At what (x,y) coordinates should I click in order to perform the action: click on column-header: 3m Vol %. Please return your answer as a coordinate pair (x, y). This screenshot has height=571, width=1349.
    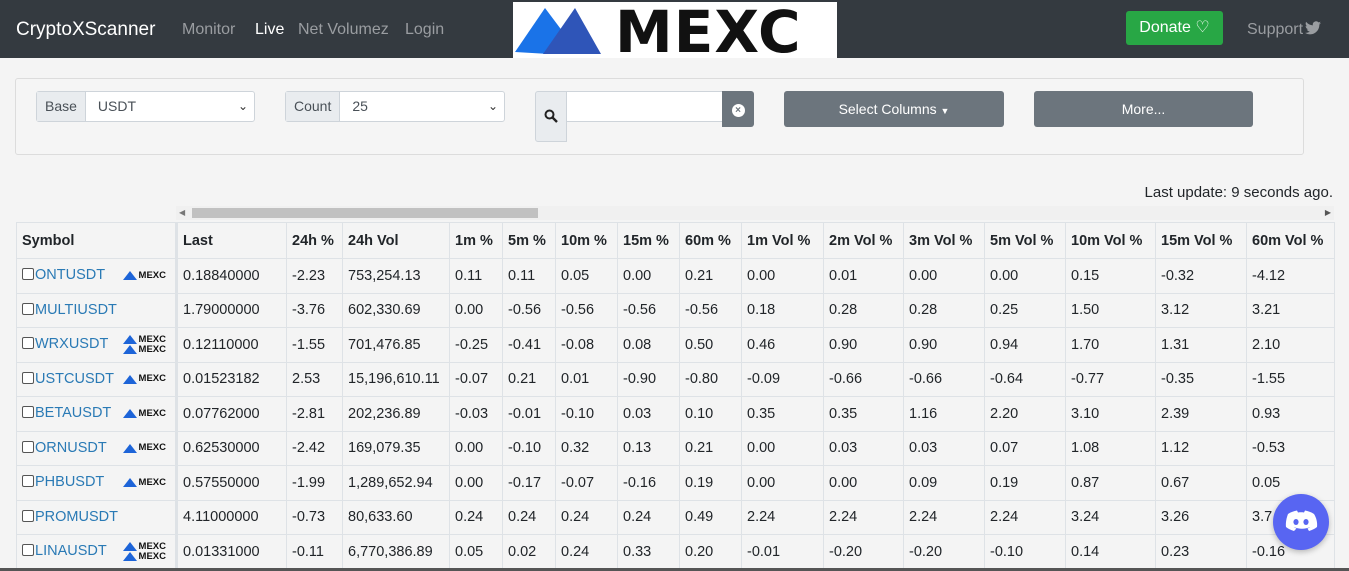
    Looking at the image, I should click on (944, 240).